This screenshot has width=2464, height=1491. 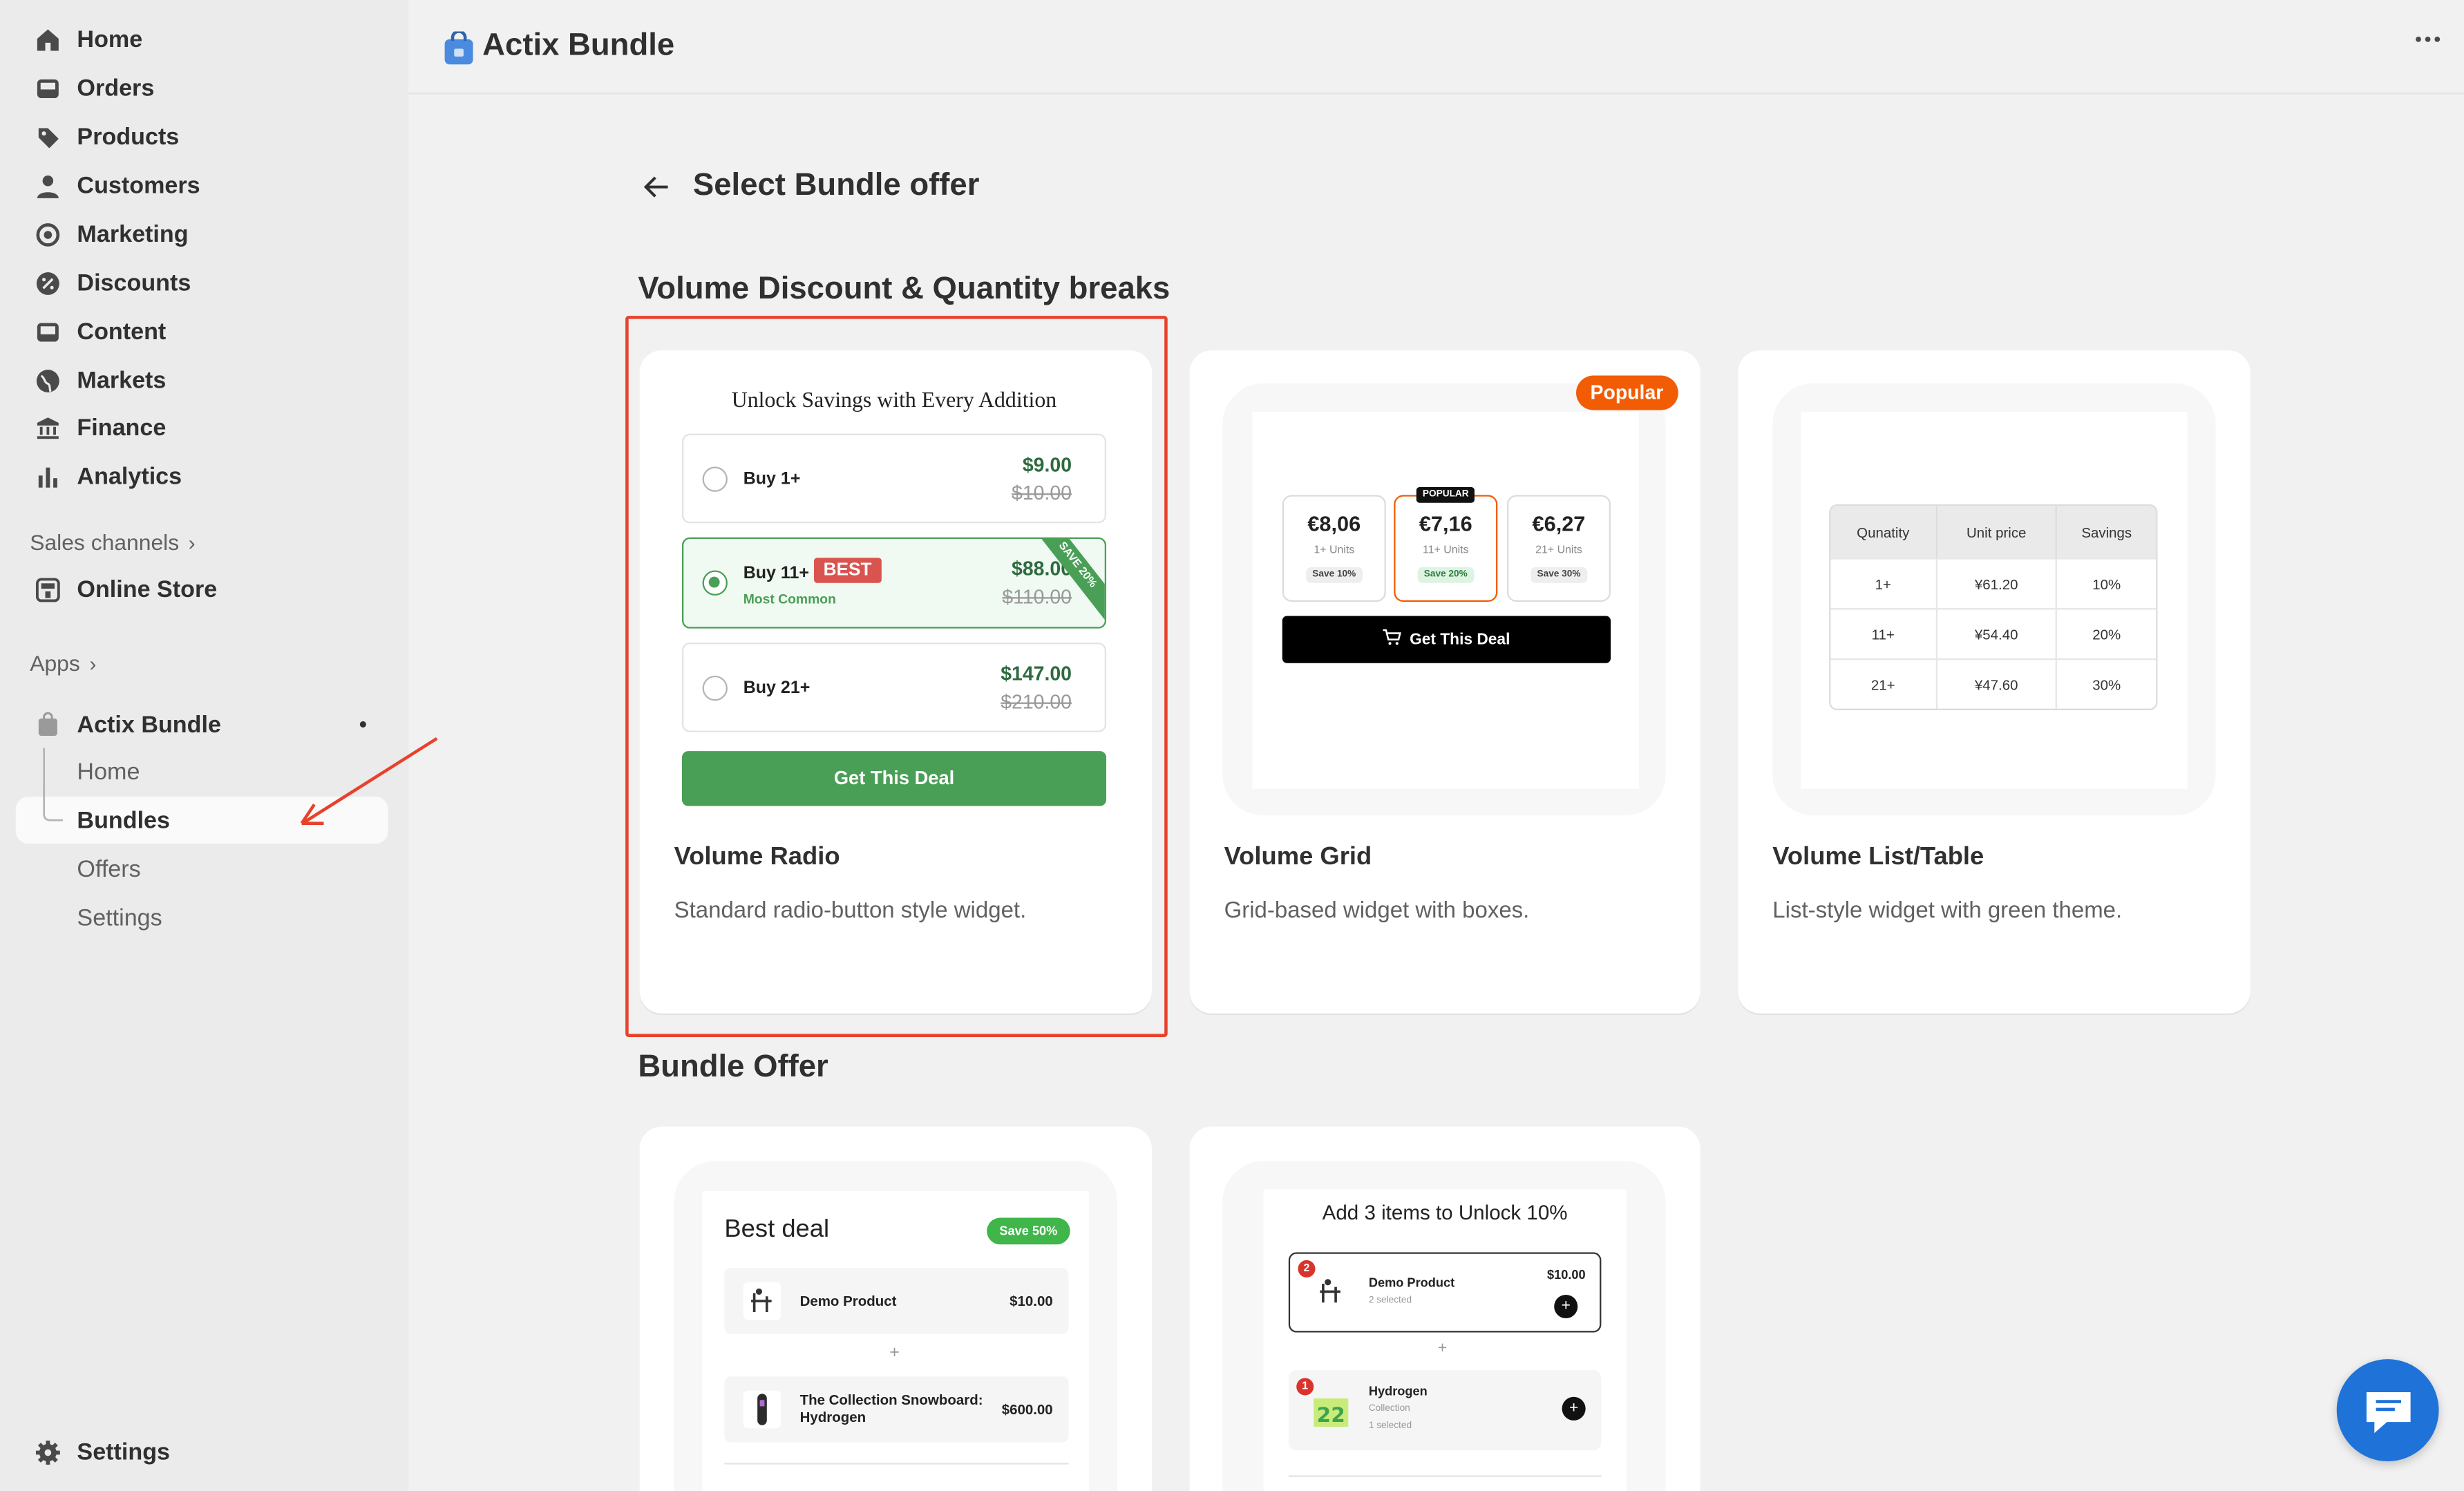 I want to click on product-name: Hydrogen, so click(x=1398, y=1391).